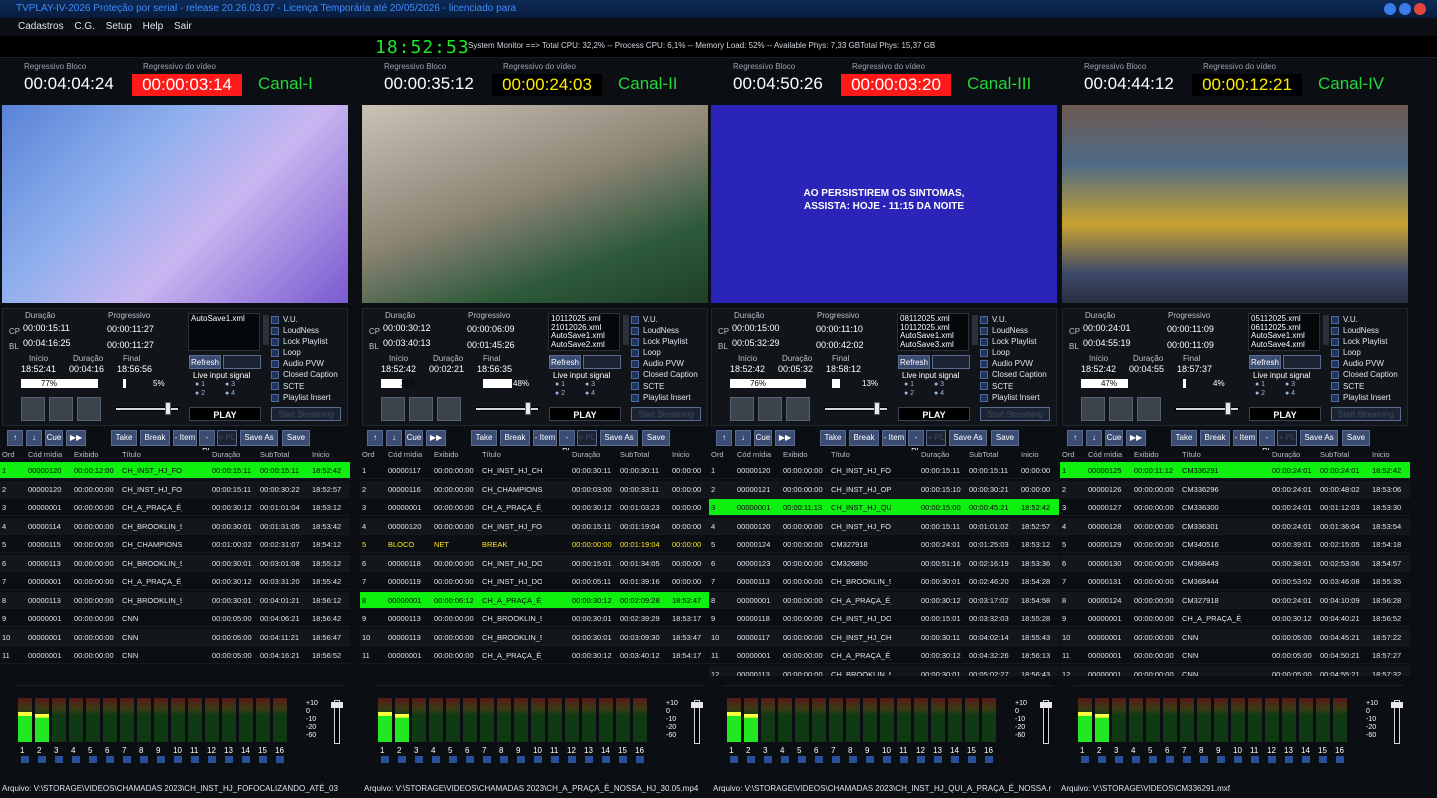  I want to click on playlist-file-item: AutoSave3.xml, so click(933, 345).